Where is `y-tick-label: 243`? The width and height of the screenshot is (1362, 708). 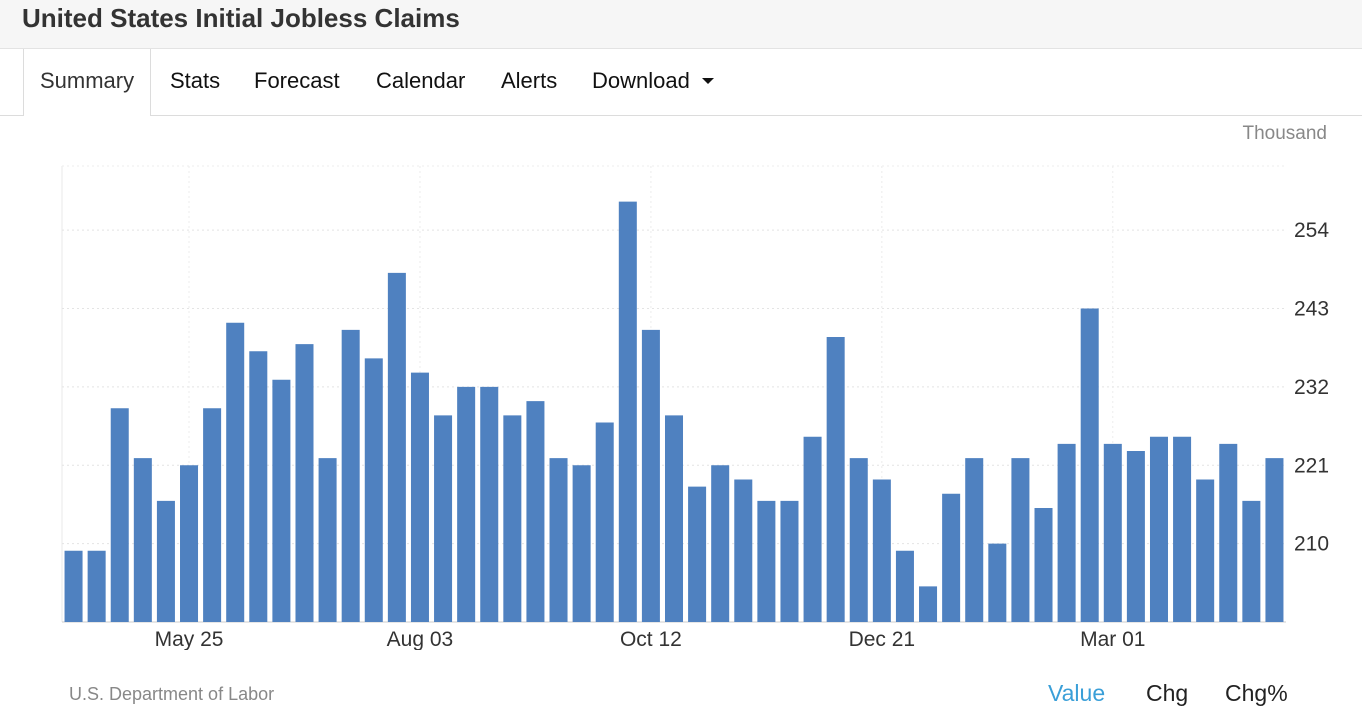
y-tick-label: 243 is located at coordinates (1311, 309).